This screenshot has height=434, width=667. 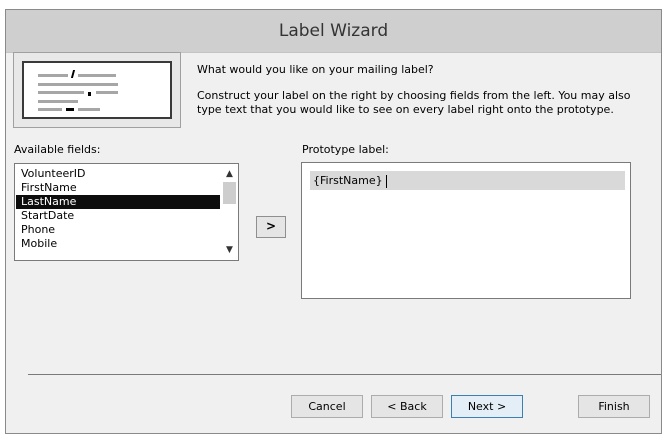 I want to click on field-list-item: Mobile, so click(x=118, y=244).